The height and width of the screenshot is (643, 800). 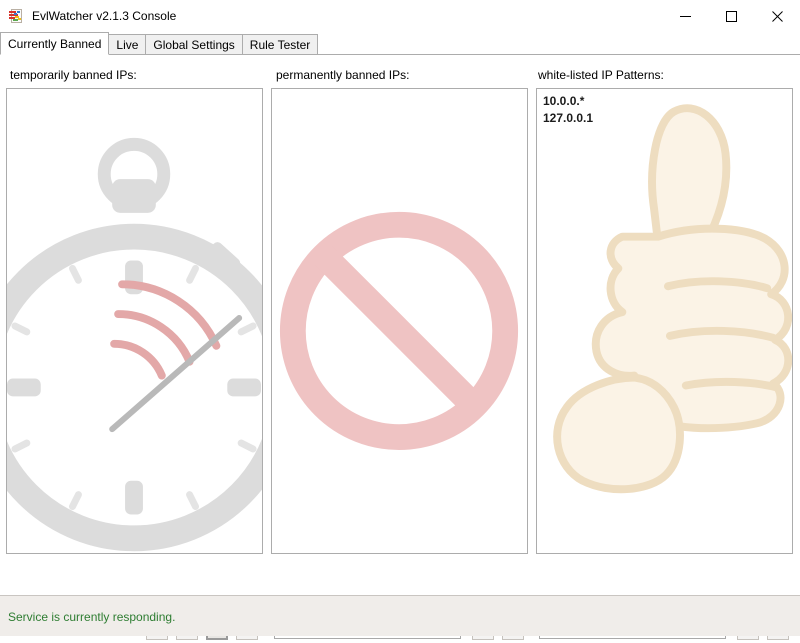 I want to click on close-button, so click(x=777, y=16).